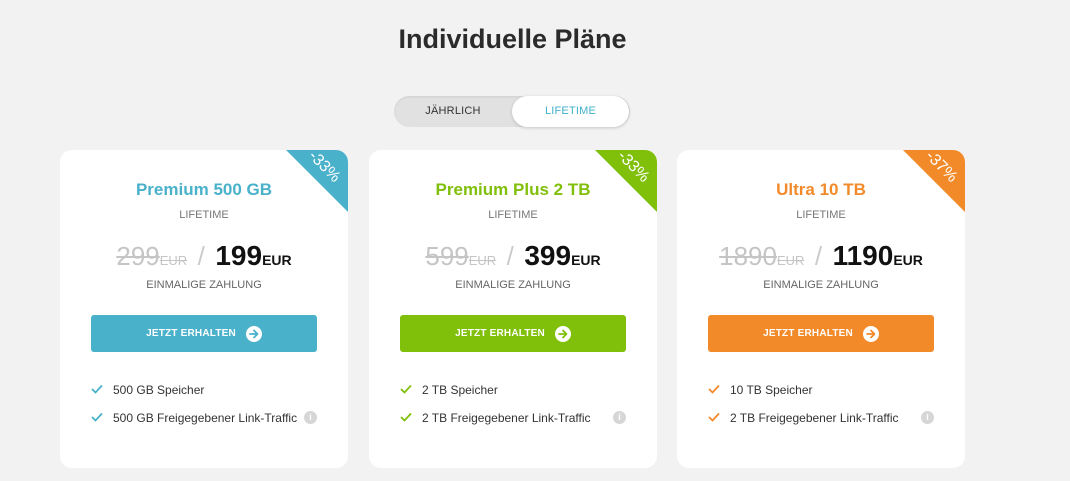  Describe the element at coordinates (211, 396) in the screenshot. I see `feature-item: 500 GB Speicher` at that location.